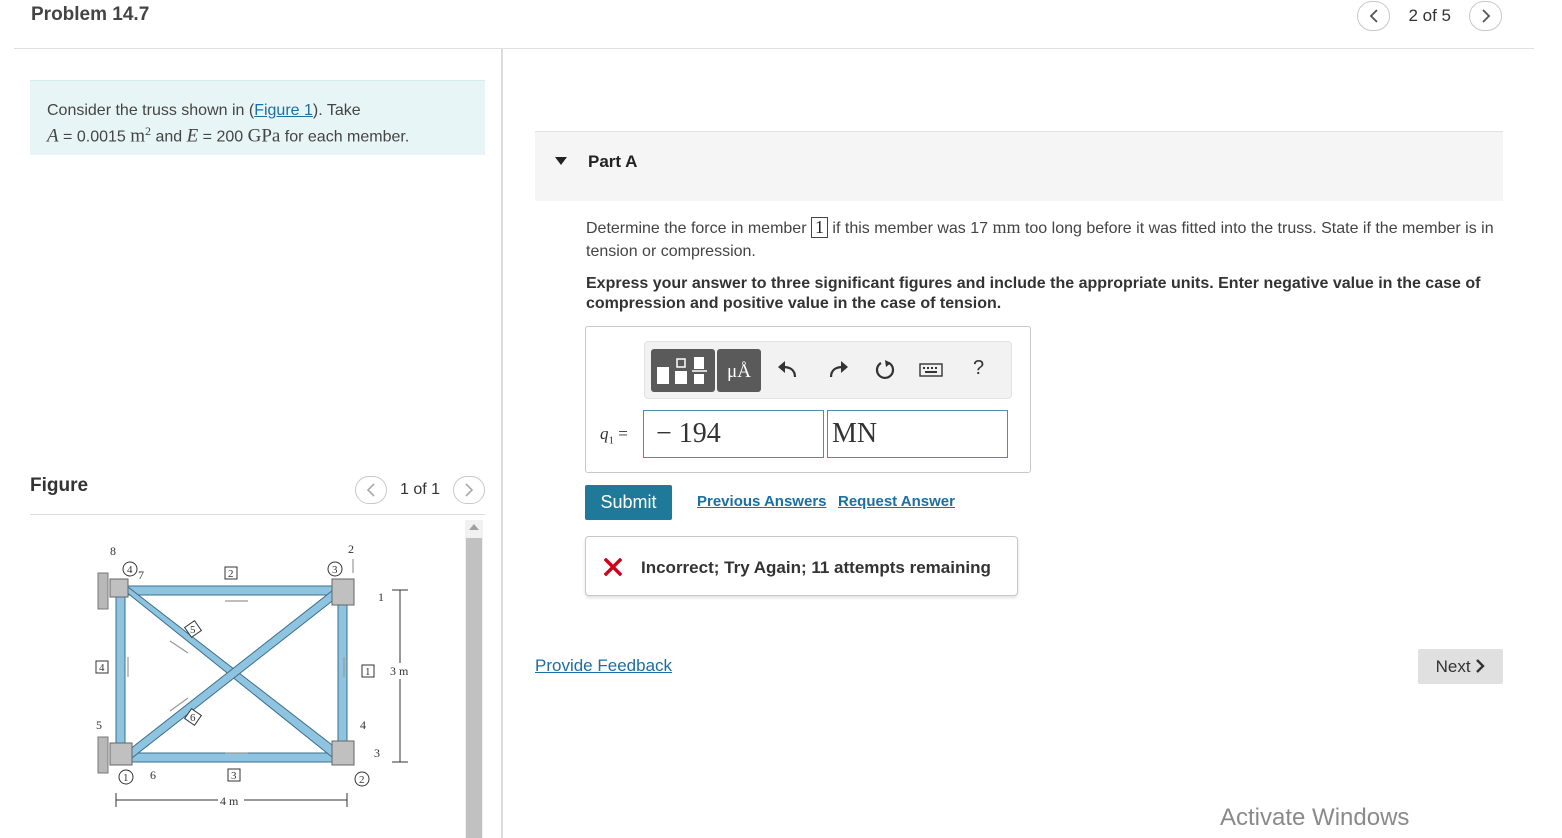 The height and width of the screenshot is (838, 1562). I want to click on redo-button, so click(839, 370).